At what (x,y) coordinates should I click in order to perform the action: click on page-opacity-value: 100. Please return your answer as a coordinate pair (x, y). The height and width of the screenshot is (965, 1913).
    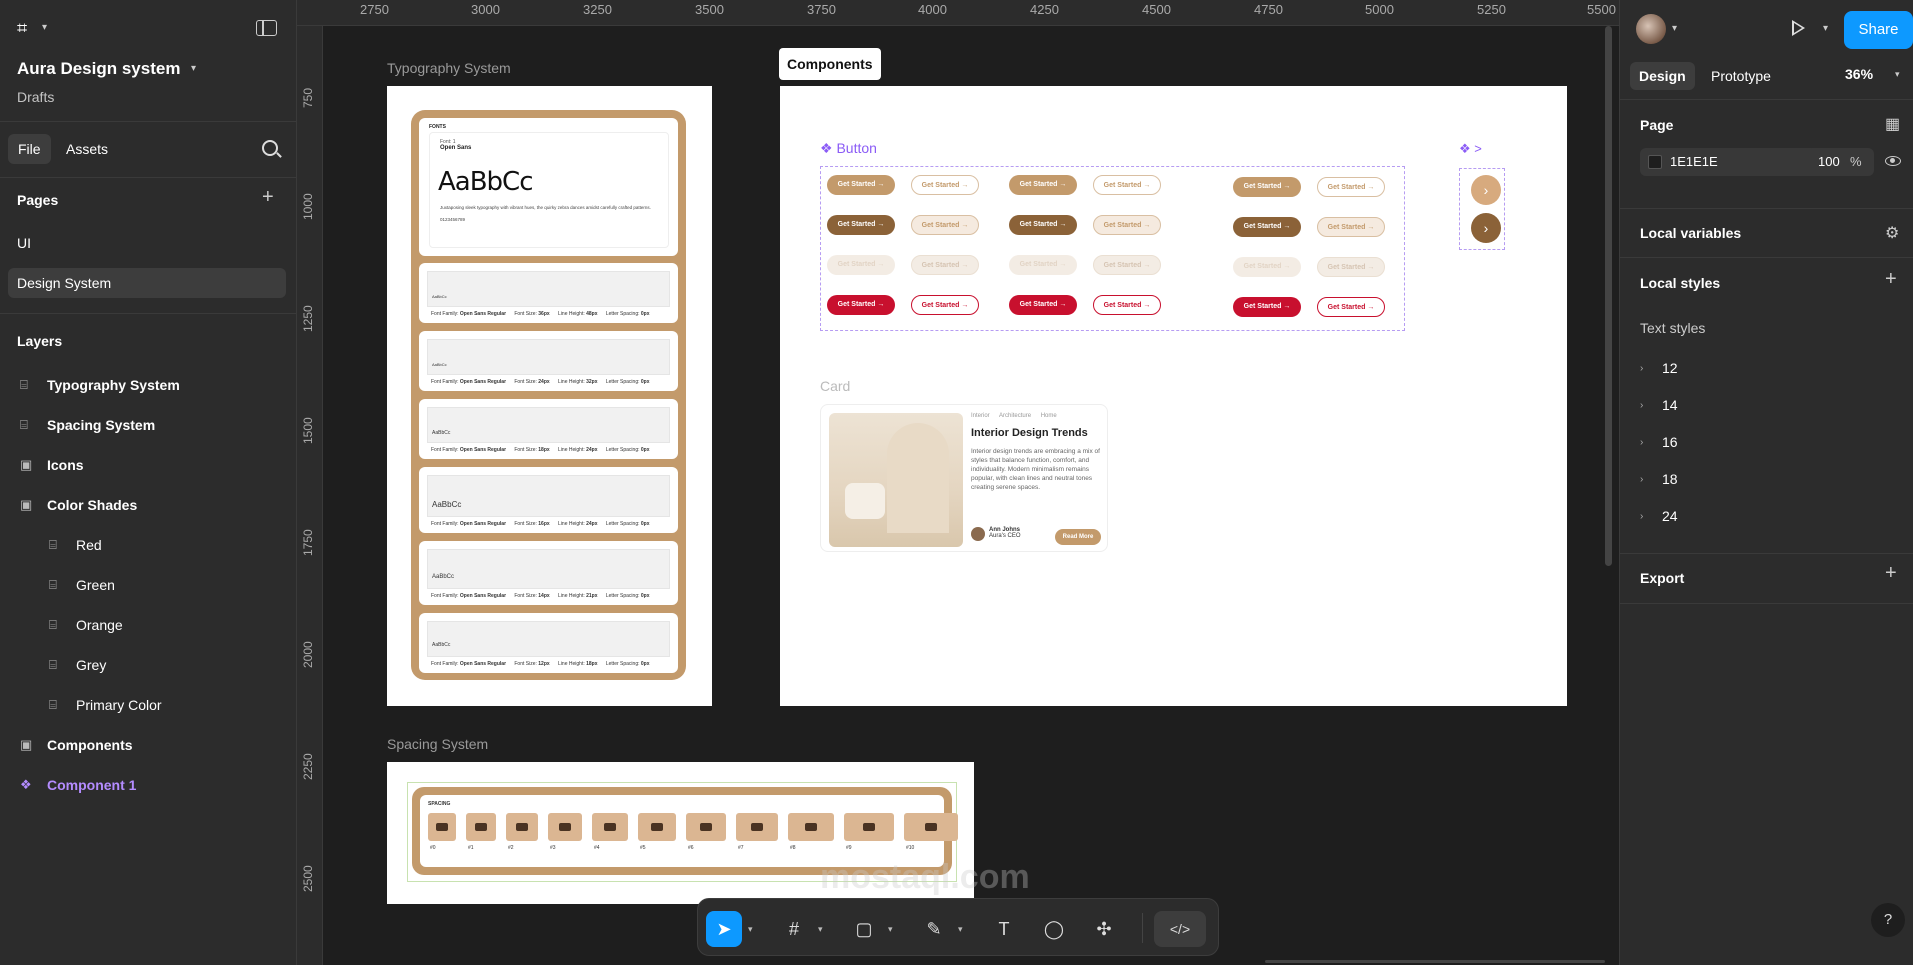
    Looking at the image, I should click on (1829, 161).